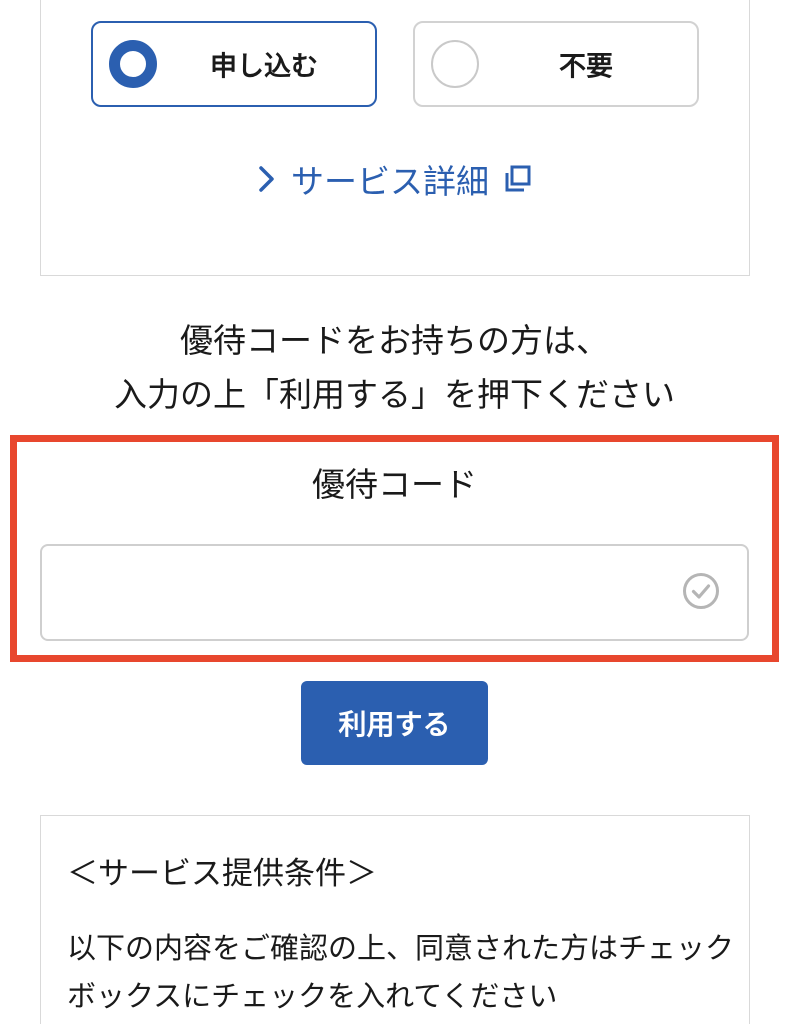 The height and width of the screenshot is (1024, 789). What do you see at coordinates (401, 972) in the screenshot?
I see `service-conditions-text: 以下の内容をご確認の上、同意された方はチェックボックスにチェックを入れてください` at bounding box center [401, 972].